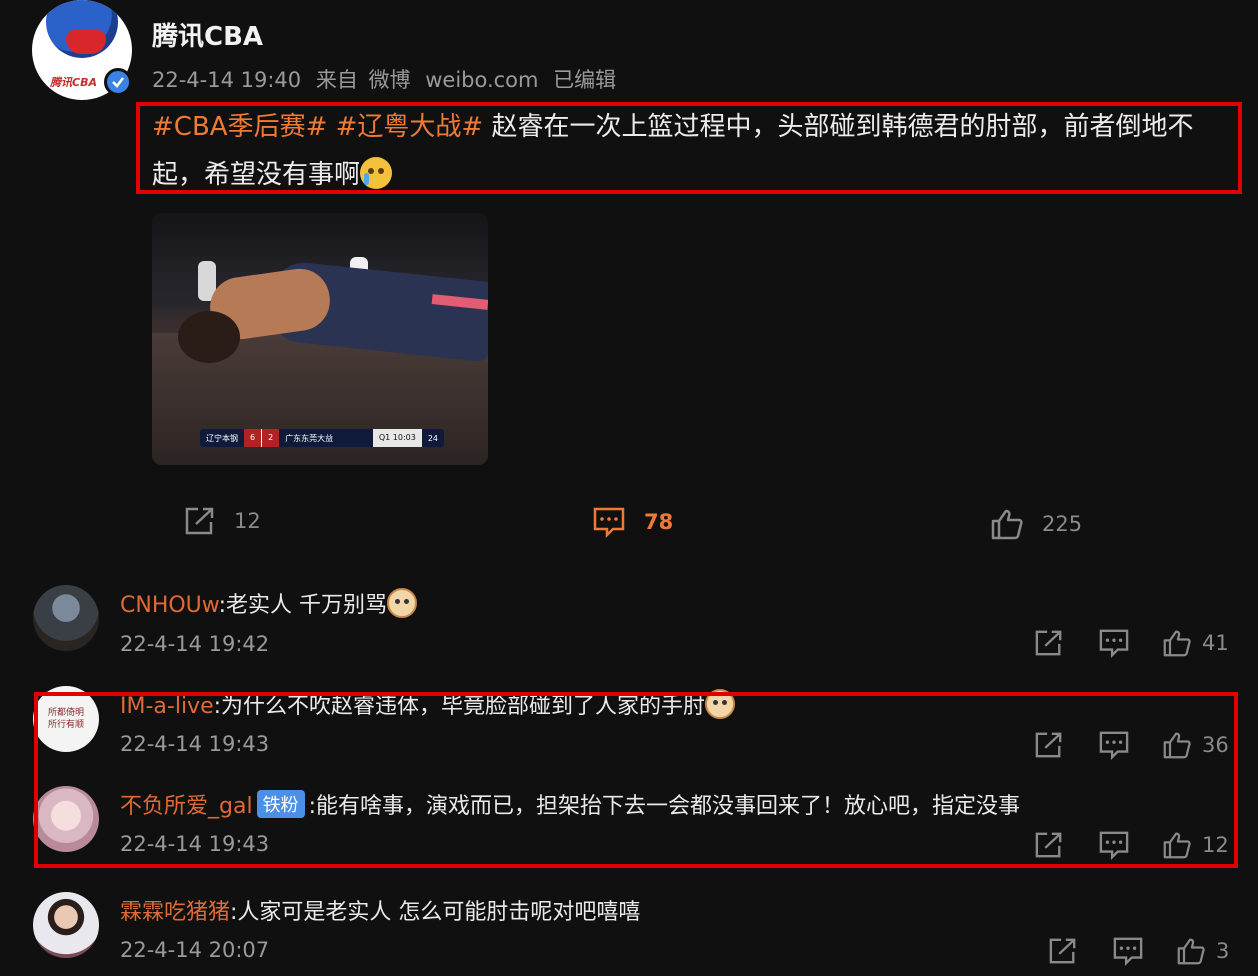 The height and width of the screenshot is (976, 1258). What do you see at coordinates (118, 82) in the screenshot?
I see `verified-icon` at bounding box center [118, 82].